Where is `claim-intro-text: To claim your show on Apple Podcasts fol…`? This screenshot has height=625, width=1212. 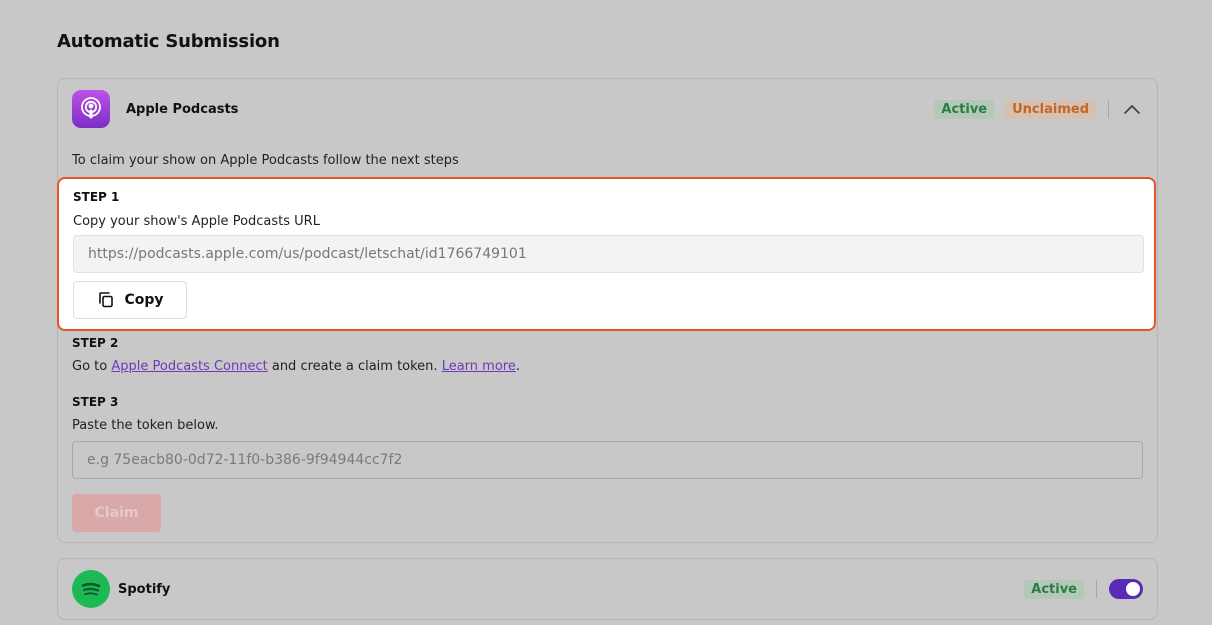
claim-intro-text: To claim your show on Apple Podcasts fol… is located at coordinates (265, 160).